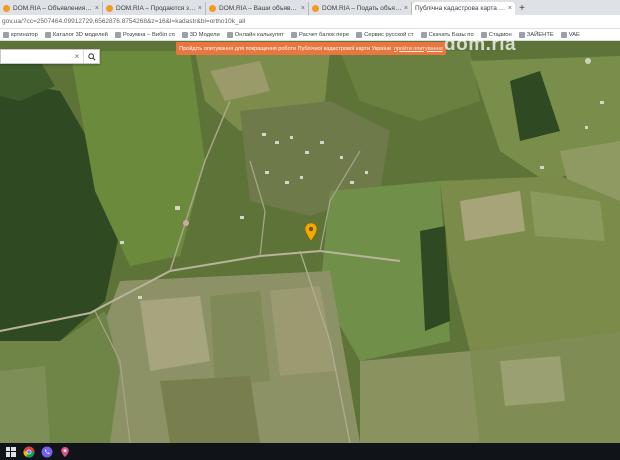  I want to click on tab-cadastral-map: Публічна кадастрова карта Укр ×, so click(463, 8).